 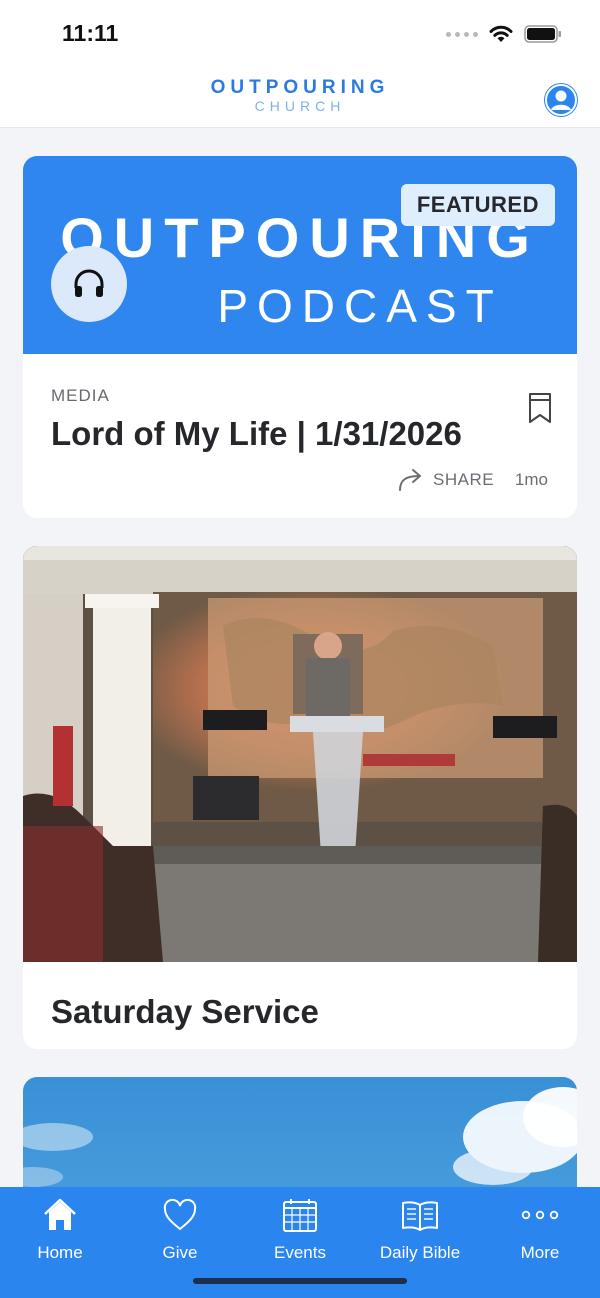 I want to click on status-time: 11:11, so click(x=90, y=33).